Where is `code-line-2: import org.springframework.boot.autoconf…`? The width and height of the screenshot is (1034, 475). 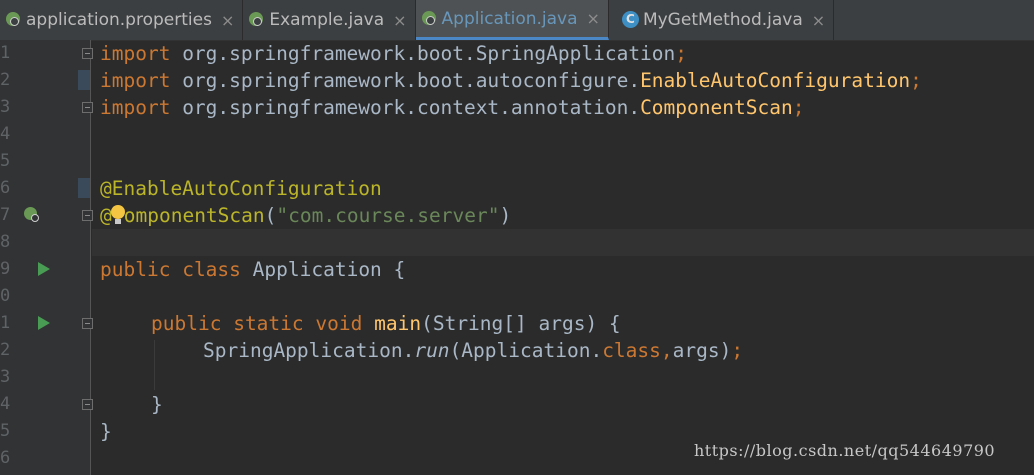 code-line-2: import org.springframework.boot.autoconf… is located at coordinates (511, 80).